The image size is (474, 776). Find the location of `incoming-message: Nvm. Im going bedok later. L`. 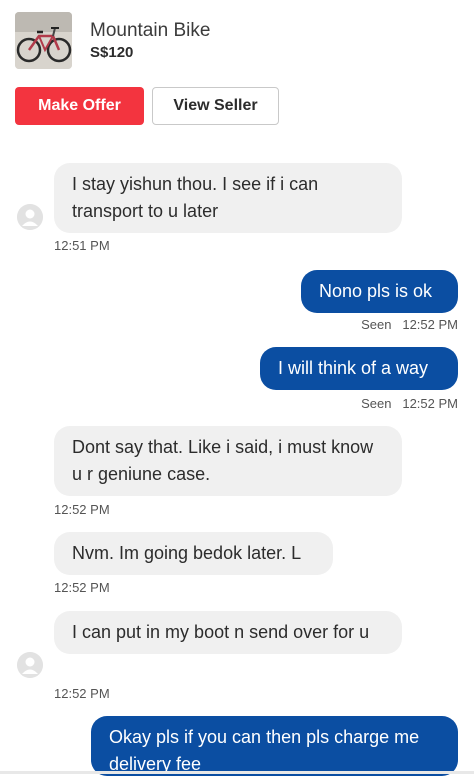

incoming-message: Nvm. Im going bedok later. L is located at coordinates (193, 553).